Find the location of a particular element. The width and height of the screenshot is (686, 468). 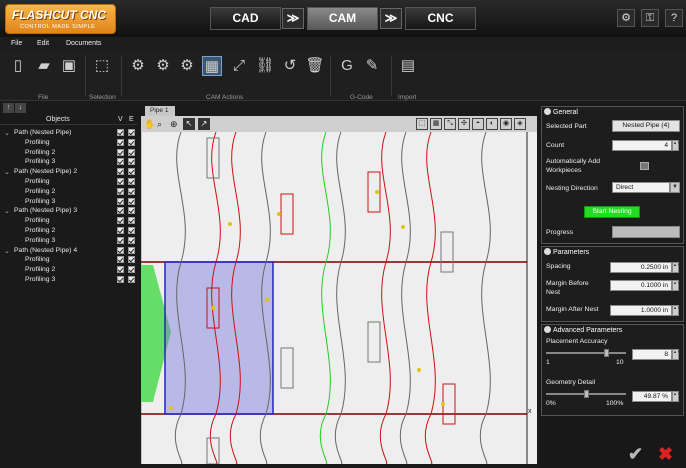

move-down-button: ↓ is located at coordinates (20, 108).